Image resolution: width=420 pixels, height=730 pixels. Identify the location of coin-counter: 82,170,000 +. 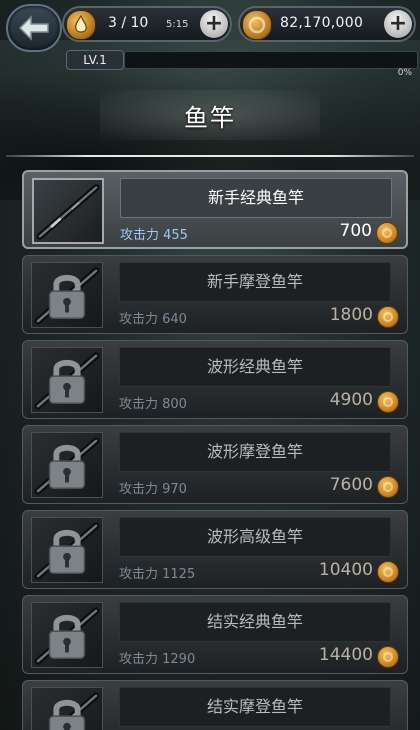
(327, 24).